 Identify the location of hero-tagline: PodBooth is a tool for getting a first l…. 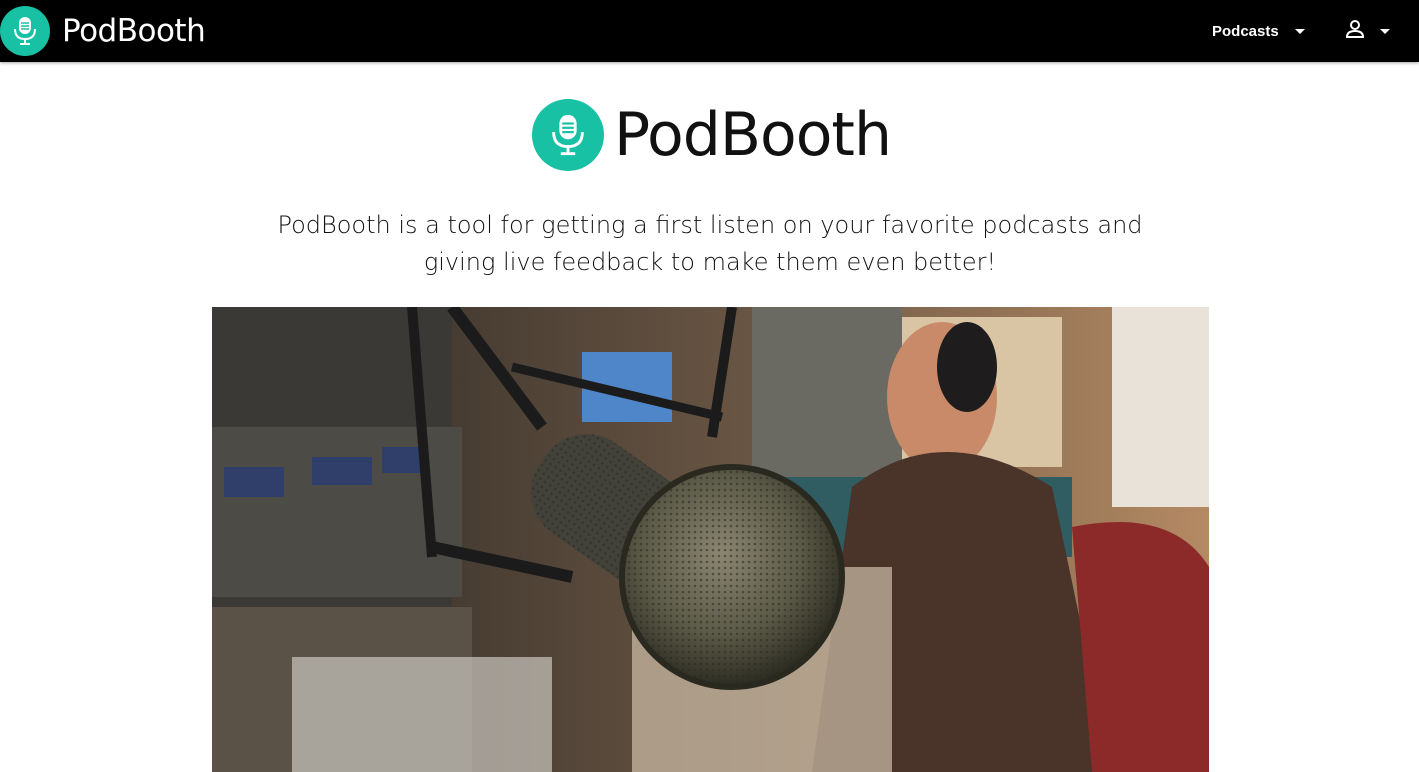
(710, 243).